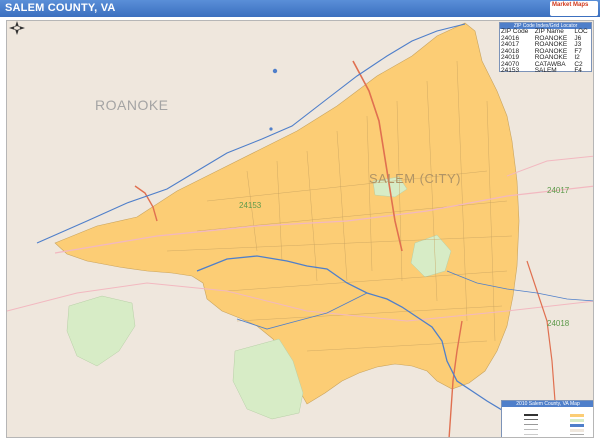  I want to click on place-salem-city: SALEM (CITY), so click(415, 178).